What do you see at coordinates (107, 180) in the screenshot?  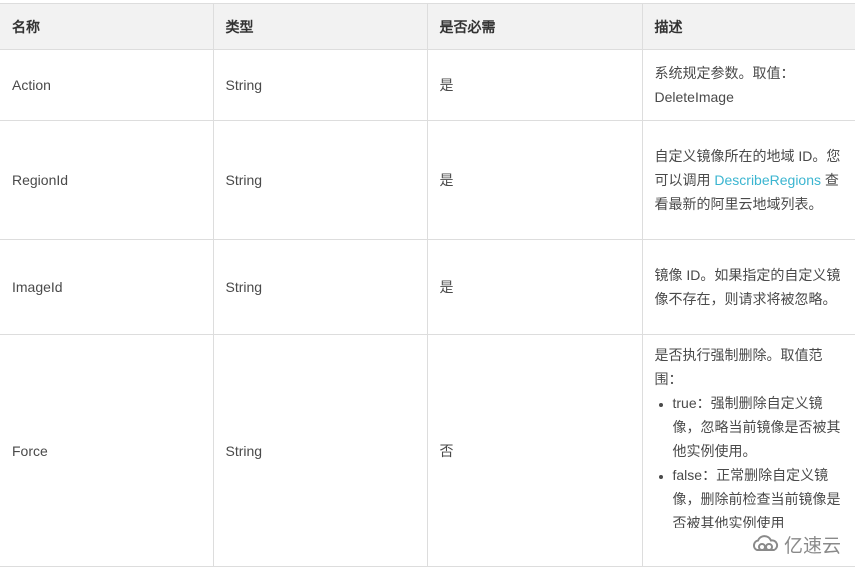 I see `param-name: RegionId` at bounding box center [107, 180].